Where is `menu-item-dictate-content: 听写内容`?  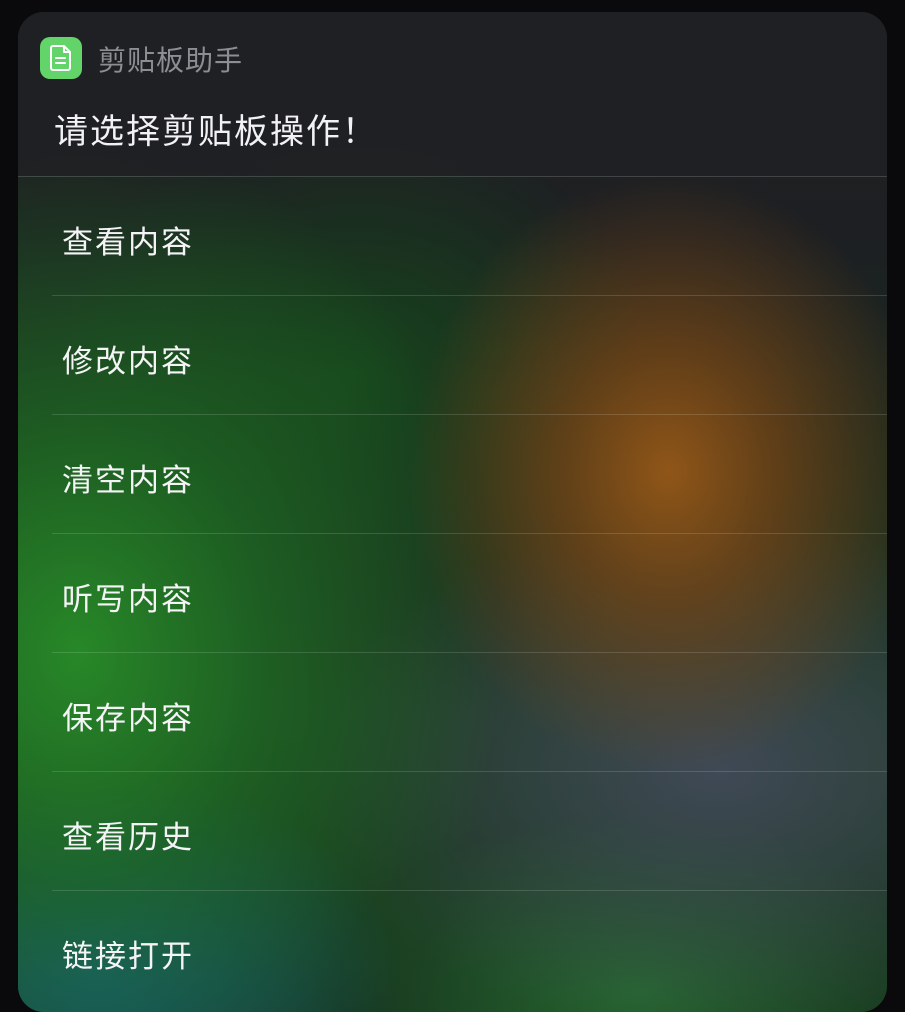
menu-item-dictate-content: 听写内容 is located at coordinates (469, 592).